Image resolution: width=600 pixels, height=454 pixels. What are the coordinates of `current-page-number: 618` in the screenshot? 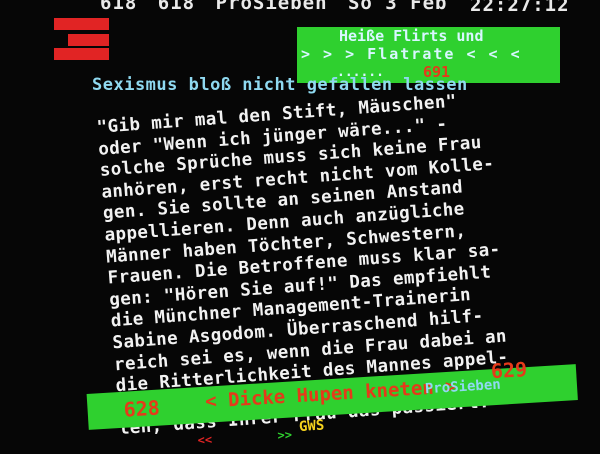 It's located at (119, 7).